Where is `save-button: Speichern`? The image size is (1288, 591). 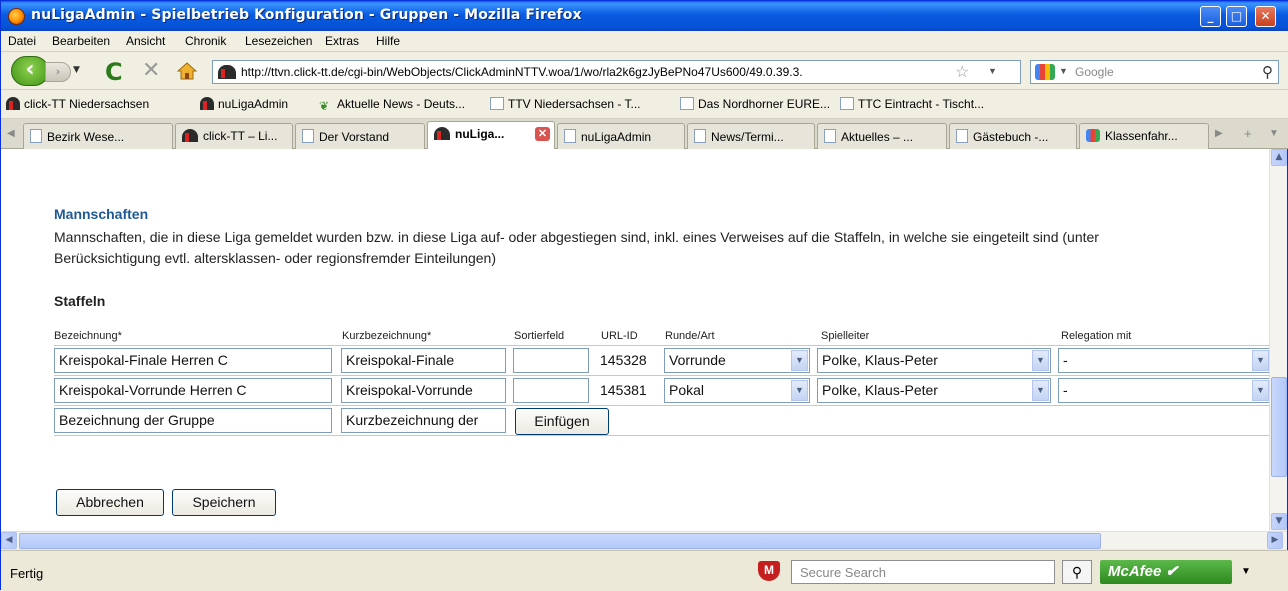 save-button: Speichern is located at coordinates (224, 502).